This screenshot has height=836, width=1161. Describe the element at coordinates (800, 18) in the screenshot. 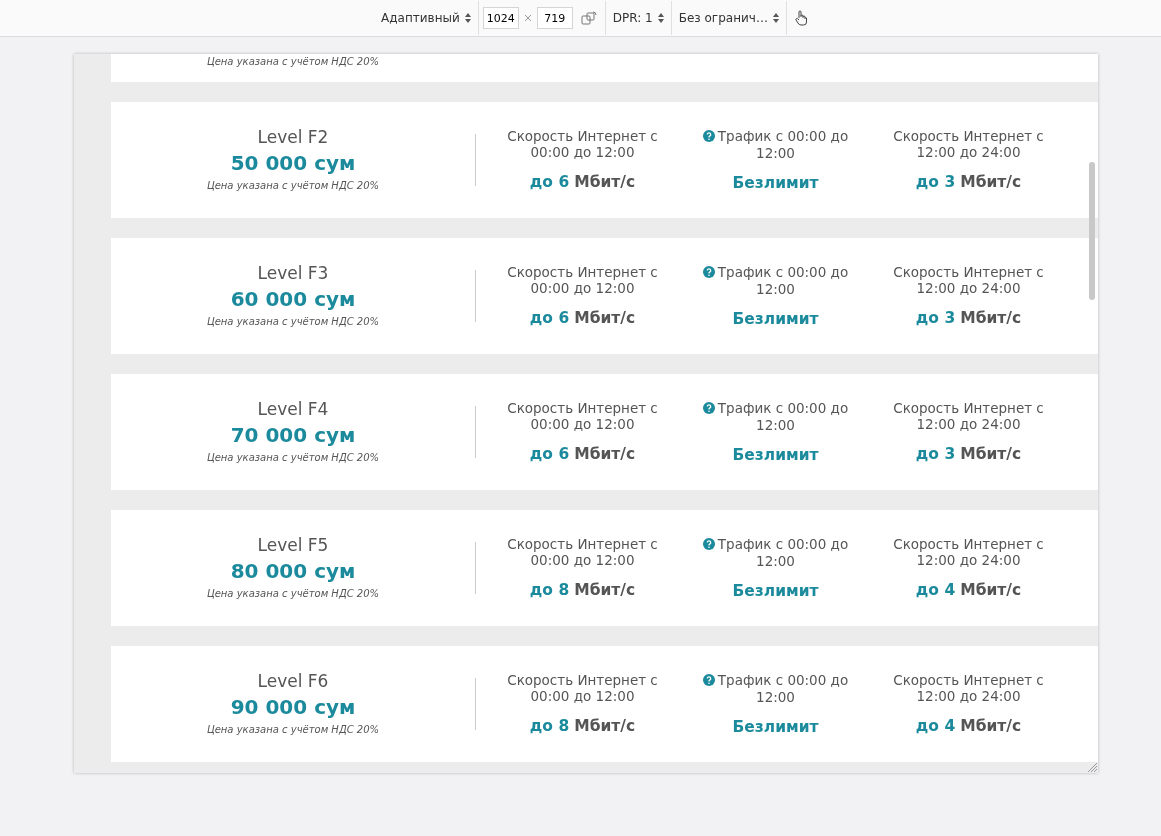

I see `hand-pointer-icon` at that location.